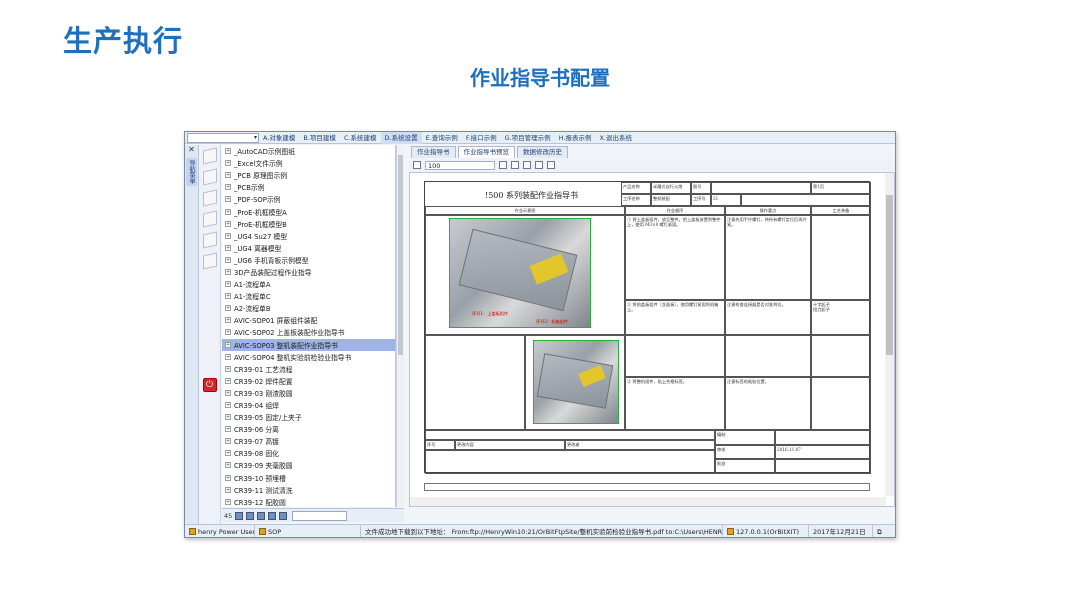 The image size is (1080, 608). What do you see at coordinates (539, 165) in the screenshot?
I see `save-icon` at bounding box center [539, 165].